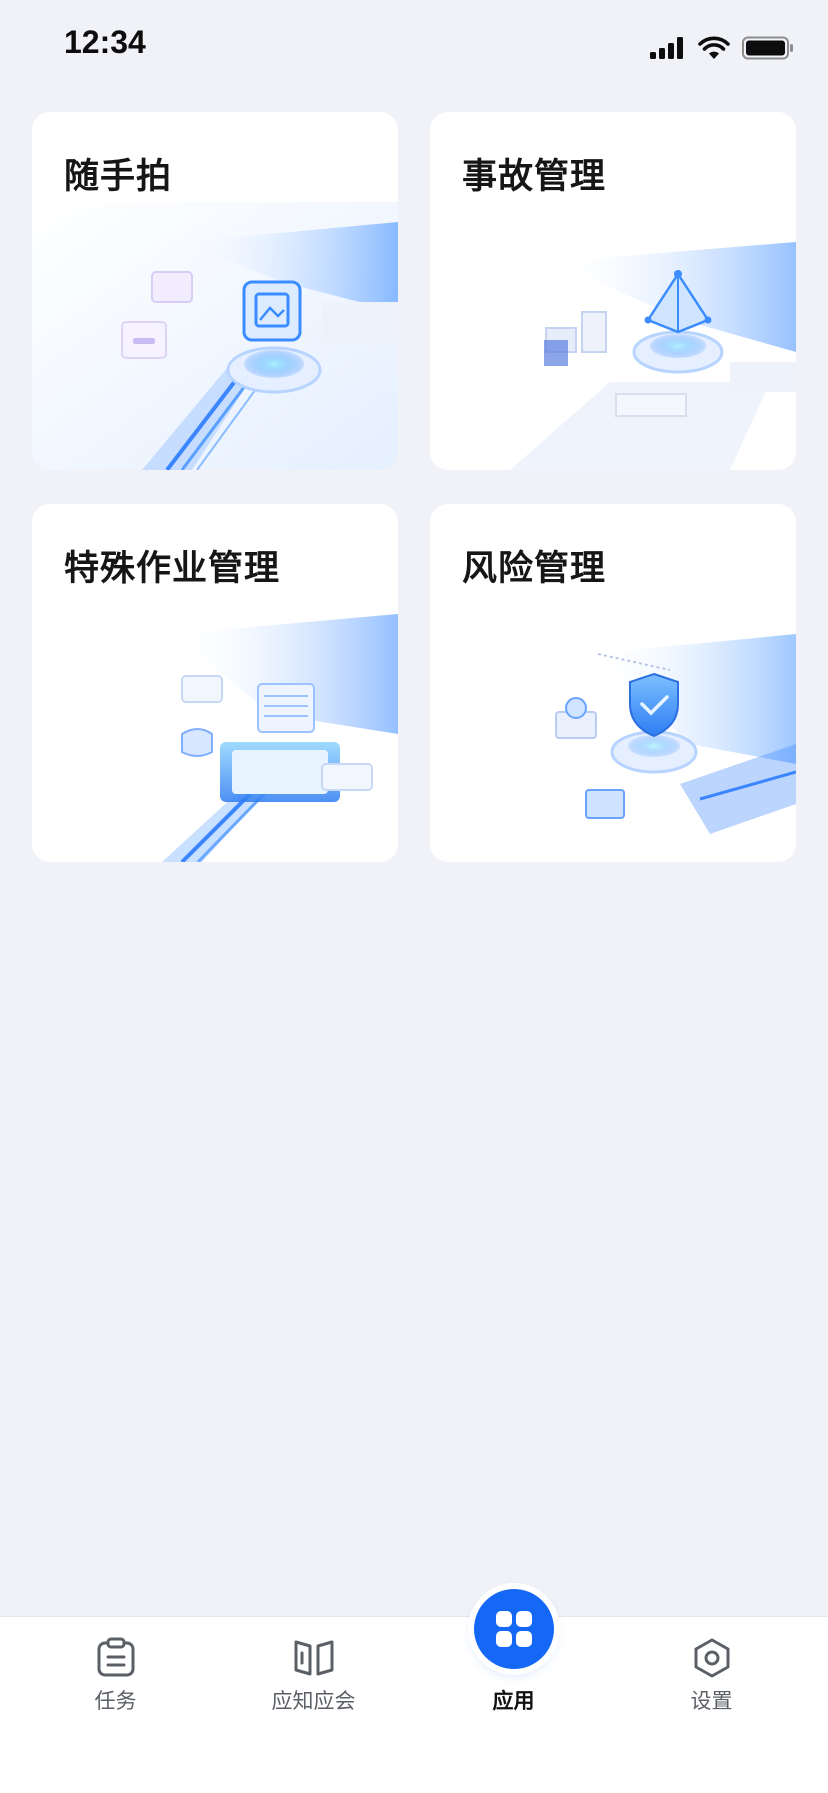 This screenshot has height=1793, width=828. What do you see at coordinates (280, 738) in the screenshot?
I see `special-work-illustration` at bounding box center [280, 738].